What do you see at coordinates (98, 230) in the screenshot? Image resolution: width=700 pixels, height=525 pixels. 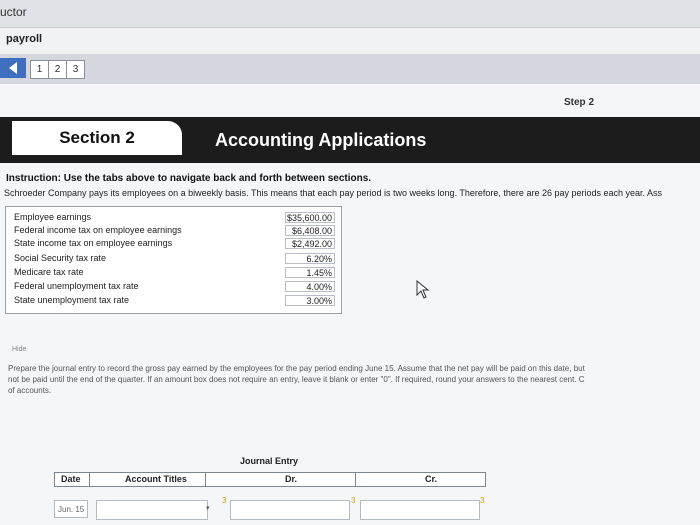 I see `row-label: Federal income tax on employee earnings` at bounding box center [98, 230].